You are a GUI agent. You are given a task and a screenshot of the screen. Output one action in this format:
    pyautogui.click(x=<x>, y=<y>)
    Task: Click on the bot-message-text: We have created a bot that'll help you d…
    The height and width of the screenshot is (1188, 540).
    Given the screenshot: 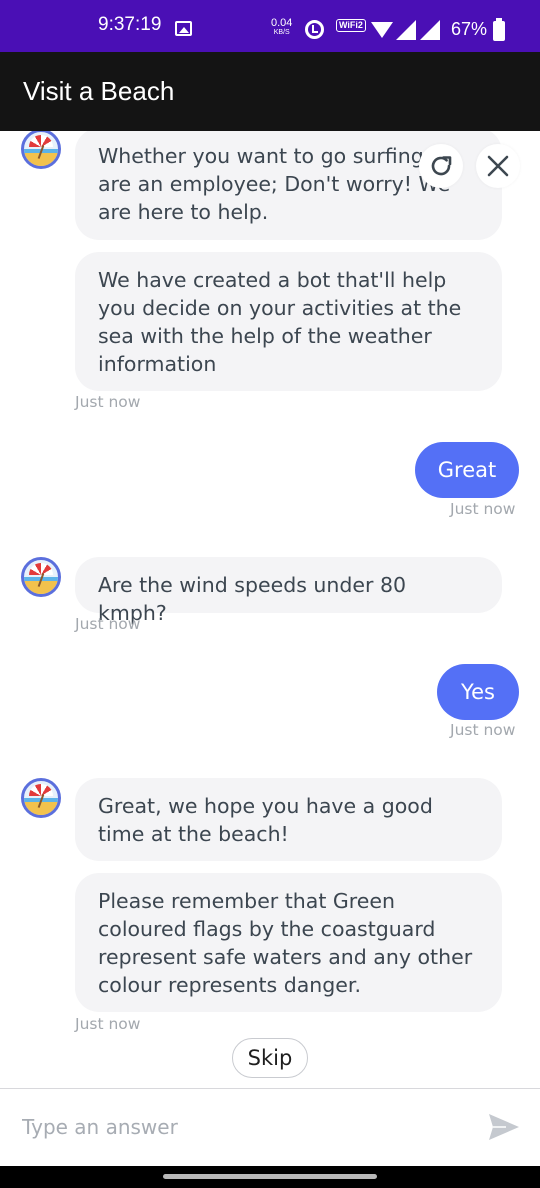 What is the action you would take?
    pyautogui.click(x=280, y=322)
    